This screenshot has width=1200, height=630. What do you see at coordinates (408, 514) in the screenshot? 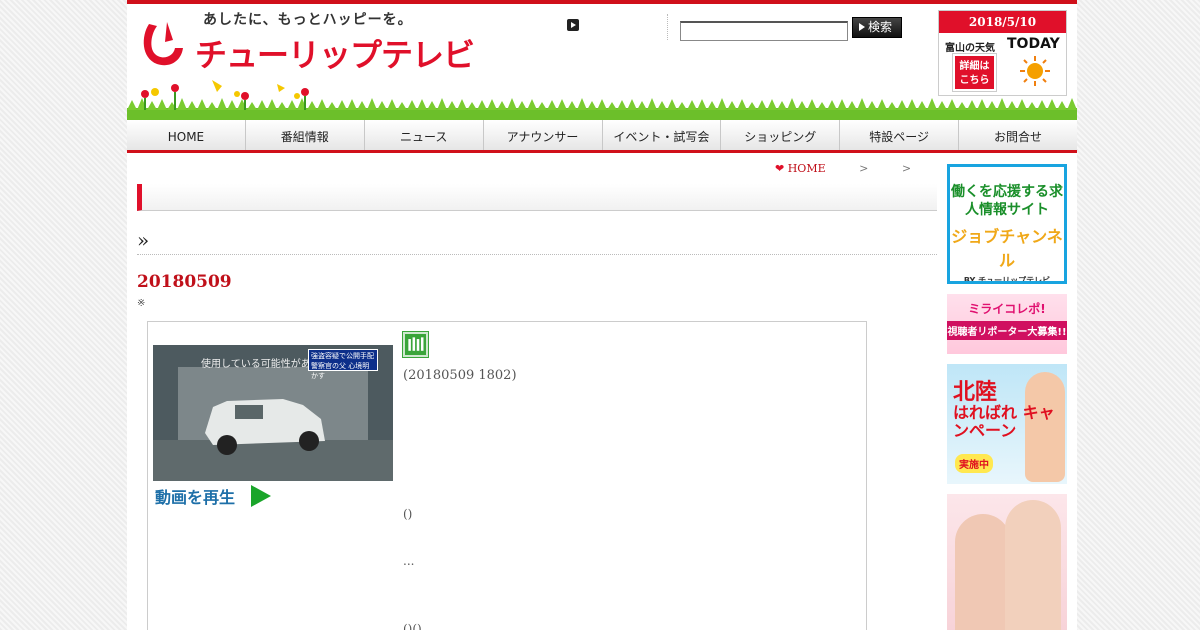
I see `article-text-line: ()` at bounding box center [408, 514].